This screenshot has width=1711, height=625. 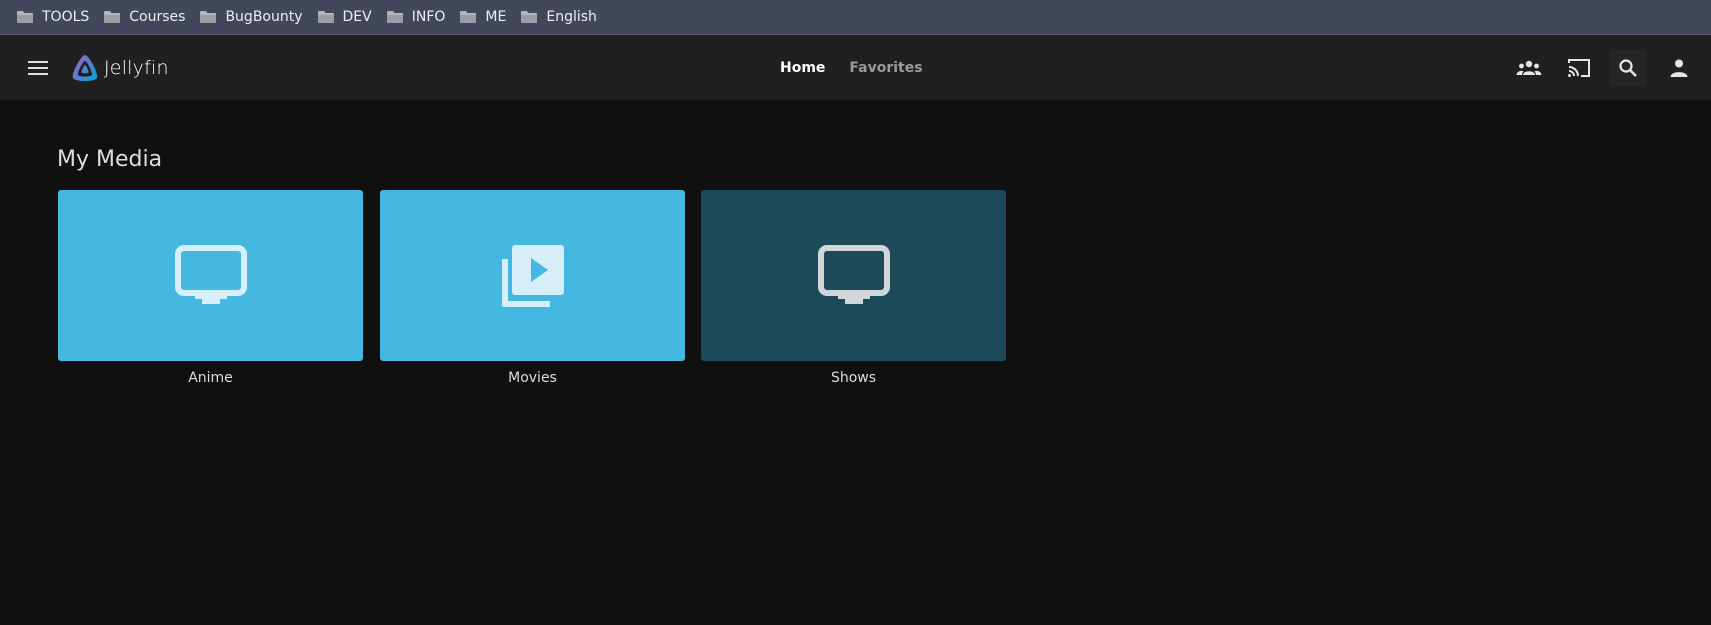 I want to click on search-button, so click(x=1628, y=68).